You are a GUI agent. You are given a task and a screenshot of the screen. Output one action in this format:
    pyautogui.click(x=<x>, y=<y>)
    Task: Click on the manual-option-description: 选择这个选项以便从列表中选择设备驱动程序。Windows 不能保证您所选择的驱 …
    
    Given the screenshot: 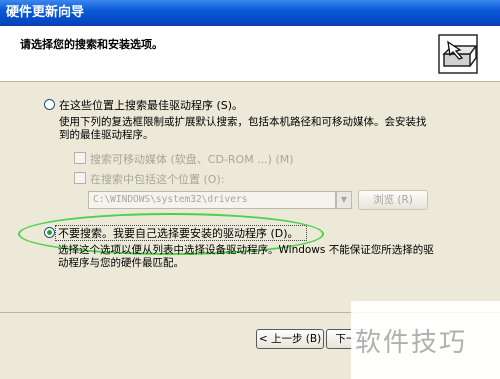 What is the action you would take?
    pyautogui.click(x=246, y=257)
    